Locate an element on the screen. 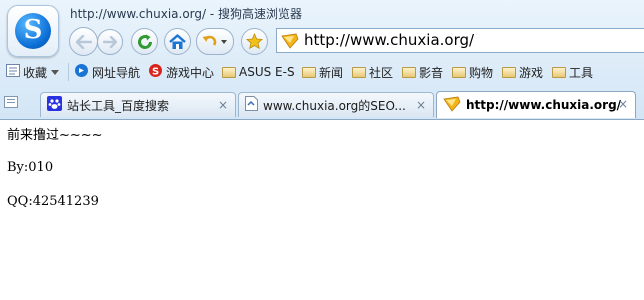 The image size is (644, 300). favorites-label: 收藏 is located at coordinates (35, 72).